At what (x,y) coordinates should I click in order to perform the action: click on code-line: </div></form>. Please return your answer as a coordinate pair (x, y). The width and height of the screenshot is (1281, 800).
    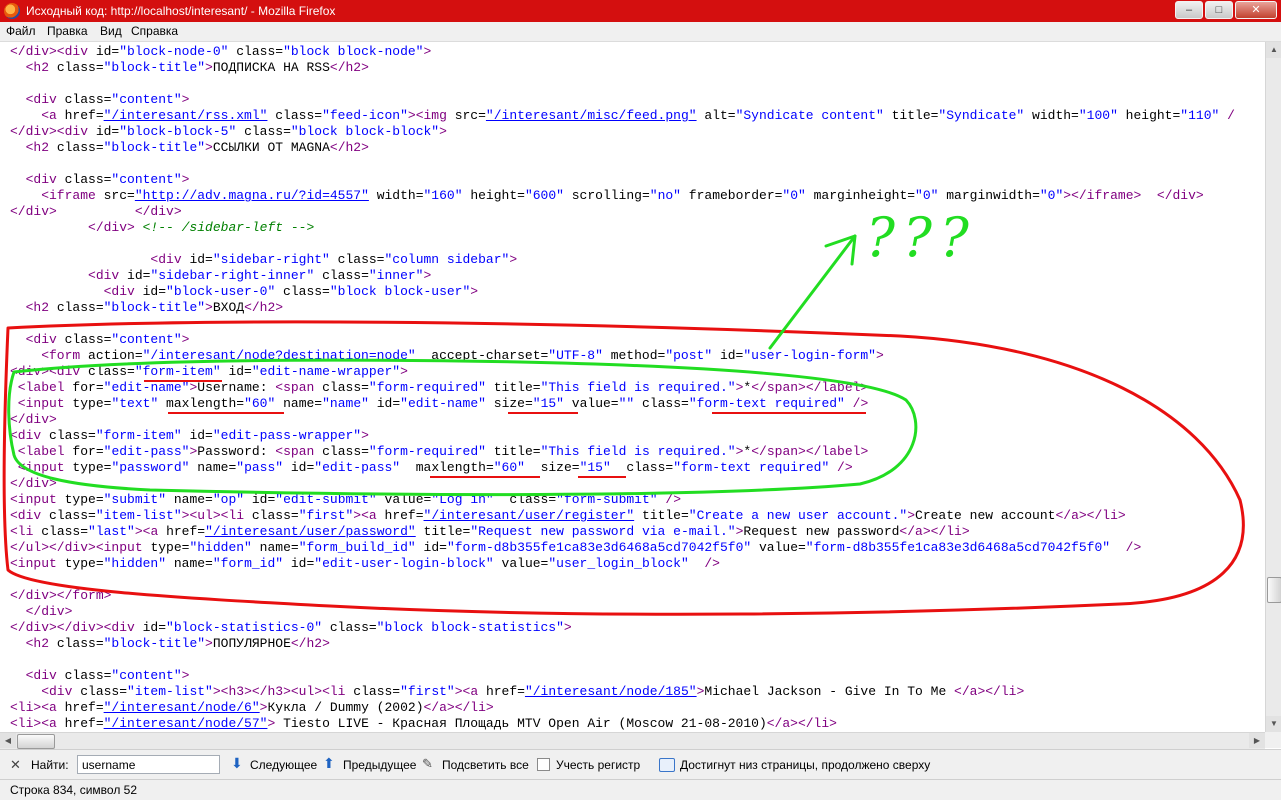
    Looking at the image, I should click on (622, 596).